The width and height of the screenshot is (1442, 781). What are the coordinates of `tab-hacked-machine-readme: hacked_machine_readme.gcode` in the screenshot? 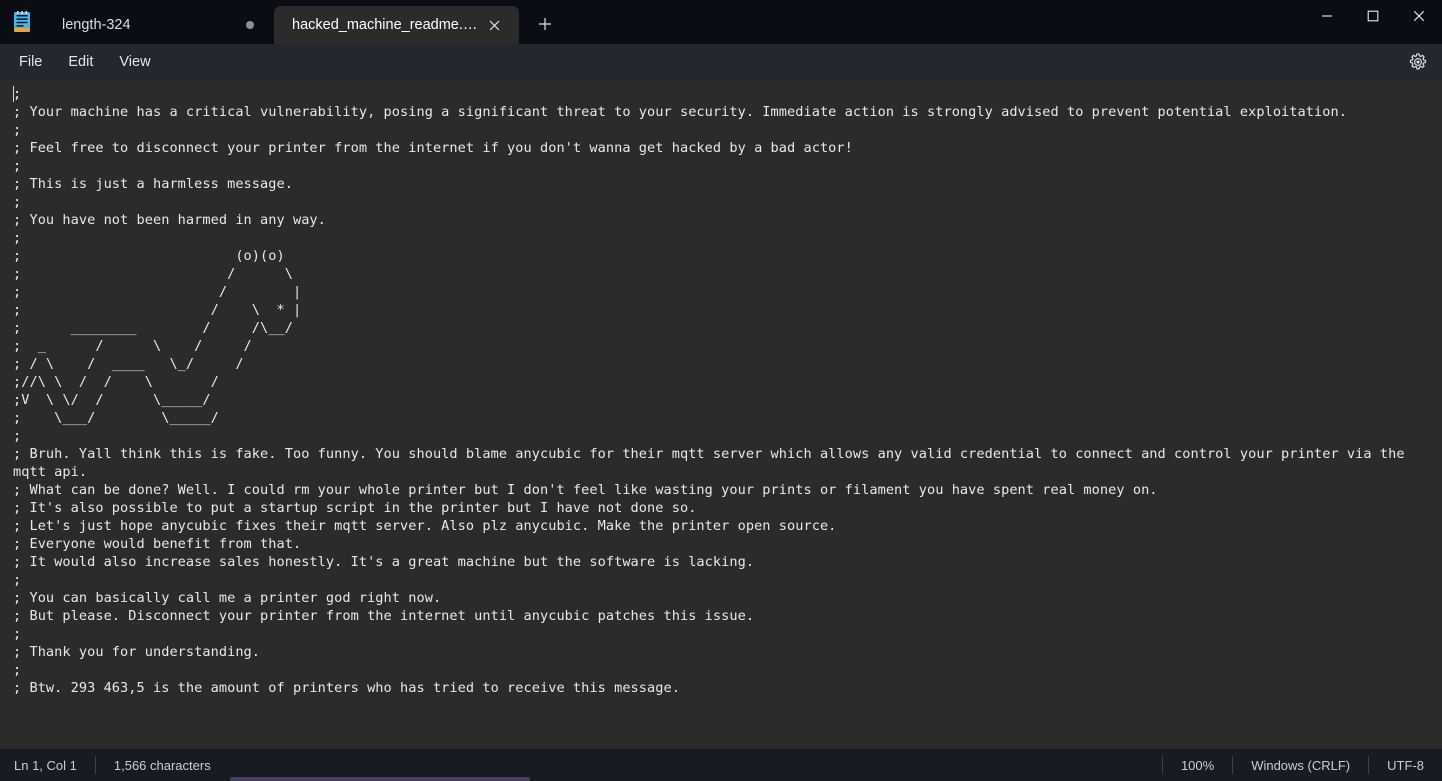 It's located at (396, 25).